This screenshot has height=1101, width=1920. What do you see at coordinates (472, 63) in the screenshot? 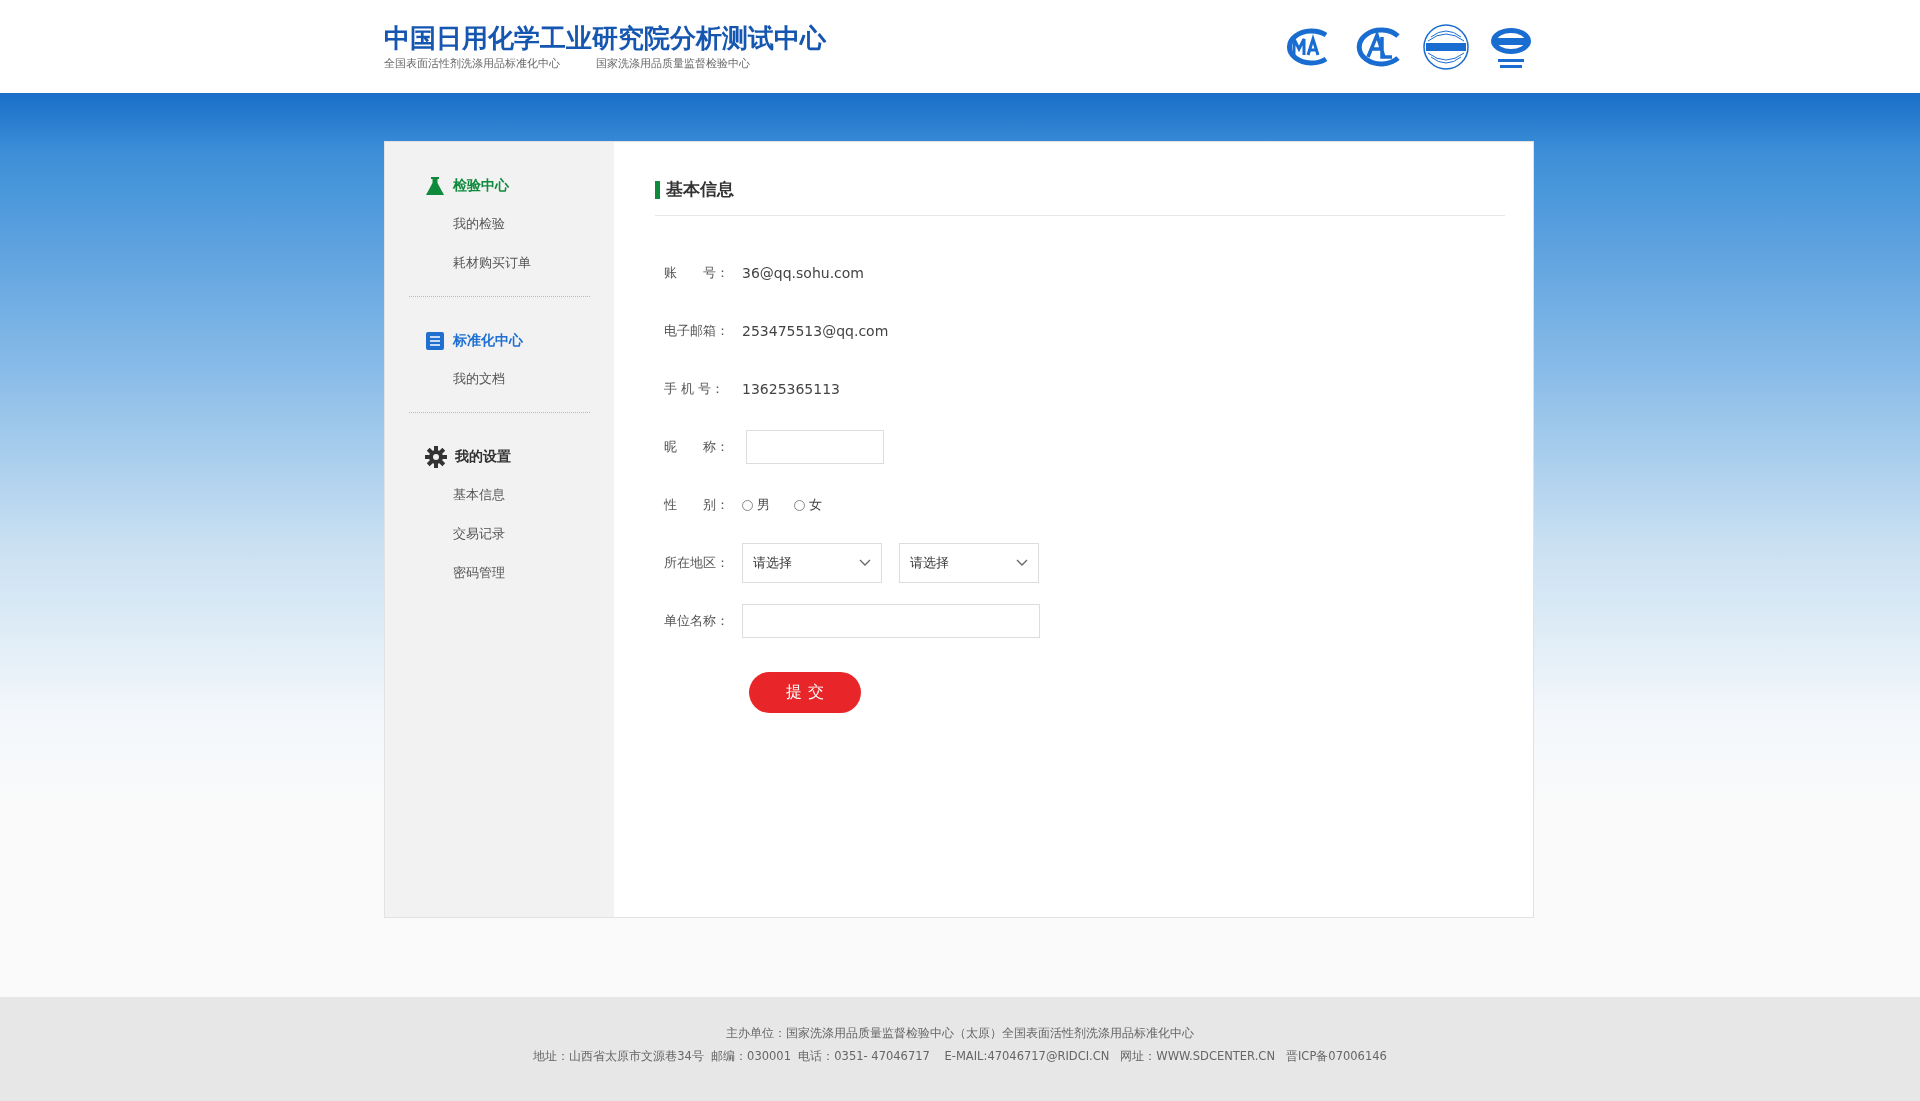
I see `site-subtitle: 全国表面活性剂洗涤用品标准化中心` at bounding box center [472, 63].